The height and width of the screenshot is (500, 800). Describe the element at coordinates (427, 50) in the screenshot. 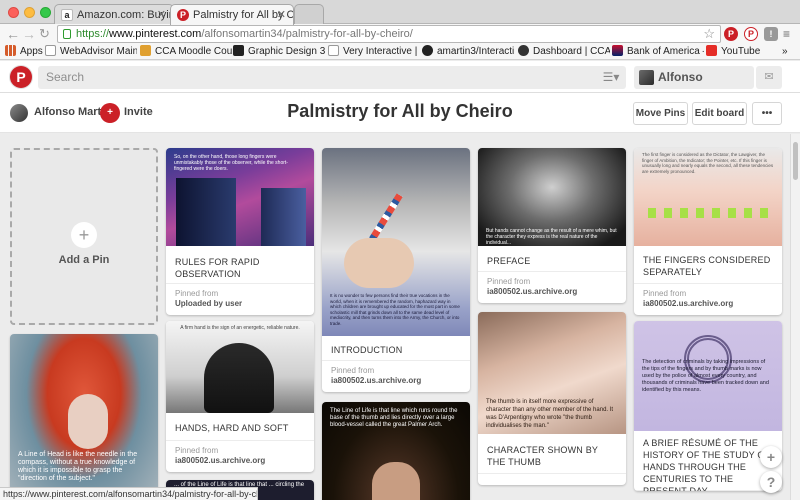

I see `github-icon` at that location.